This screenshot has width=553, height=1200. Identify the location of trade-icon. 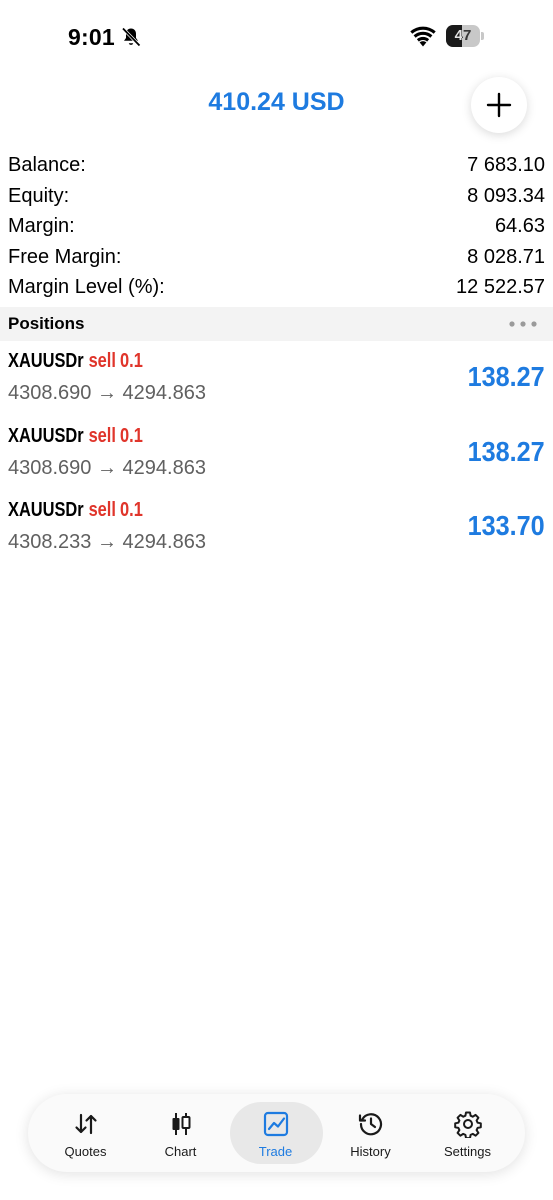
(275, 1124).